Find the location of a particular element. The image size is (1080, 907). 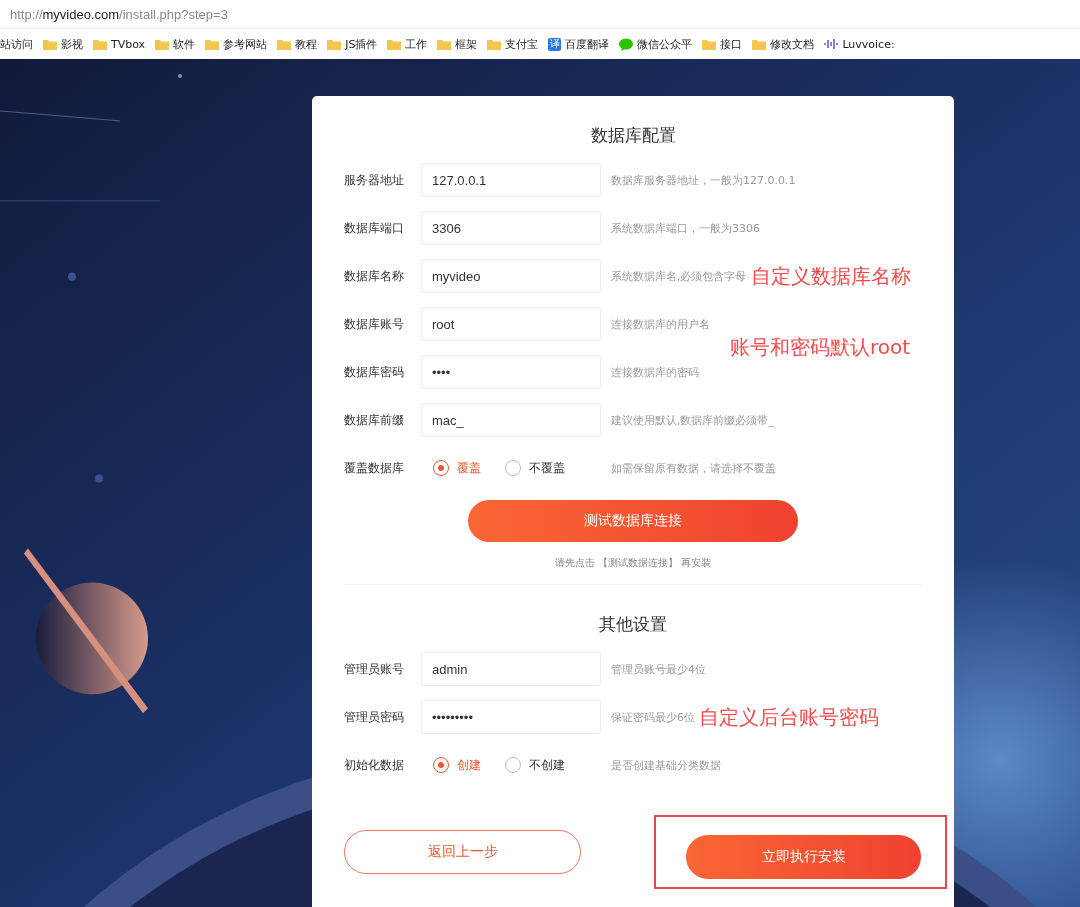

field-hint: 连接数据库的用户名 is located at coordinates (660, 324).